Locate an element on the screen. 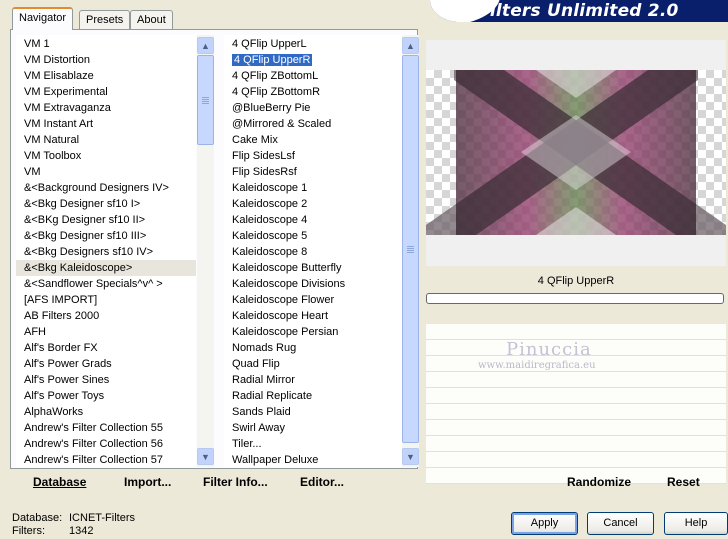 Image resolution: width=728 pixels, height=539 pixels. category-item: &<Bkg Designers sf10 IV> is located at coordinates (106, 252).